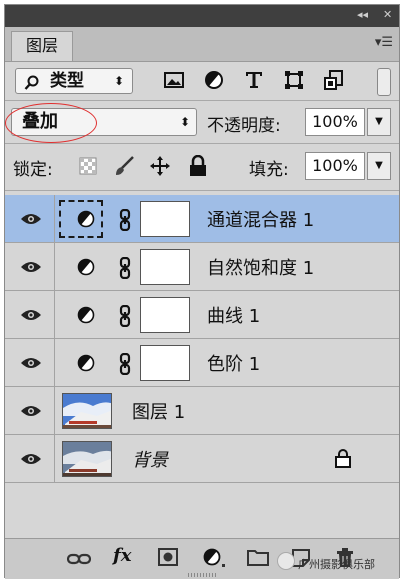 This screenshot has height=584, width=407. I want to click on layer-name: 背景, so click(150, 460).